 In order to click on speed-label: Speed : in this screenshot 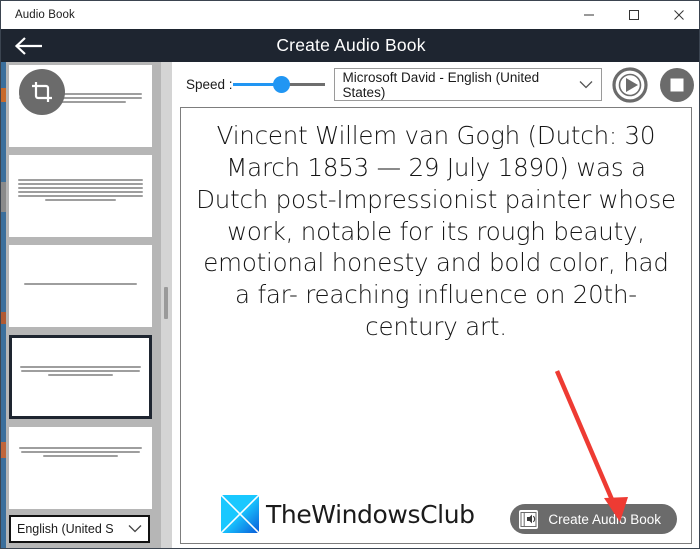, I will do `click(209, 84)`.